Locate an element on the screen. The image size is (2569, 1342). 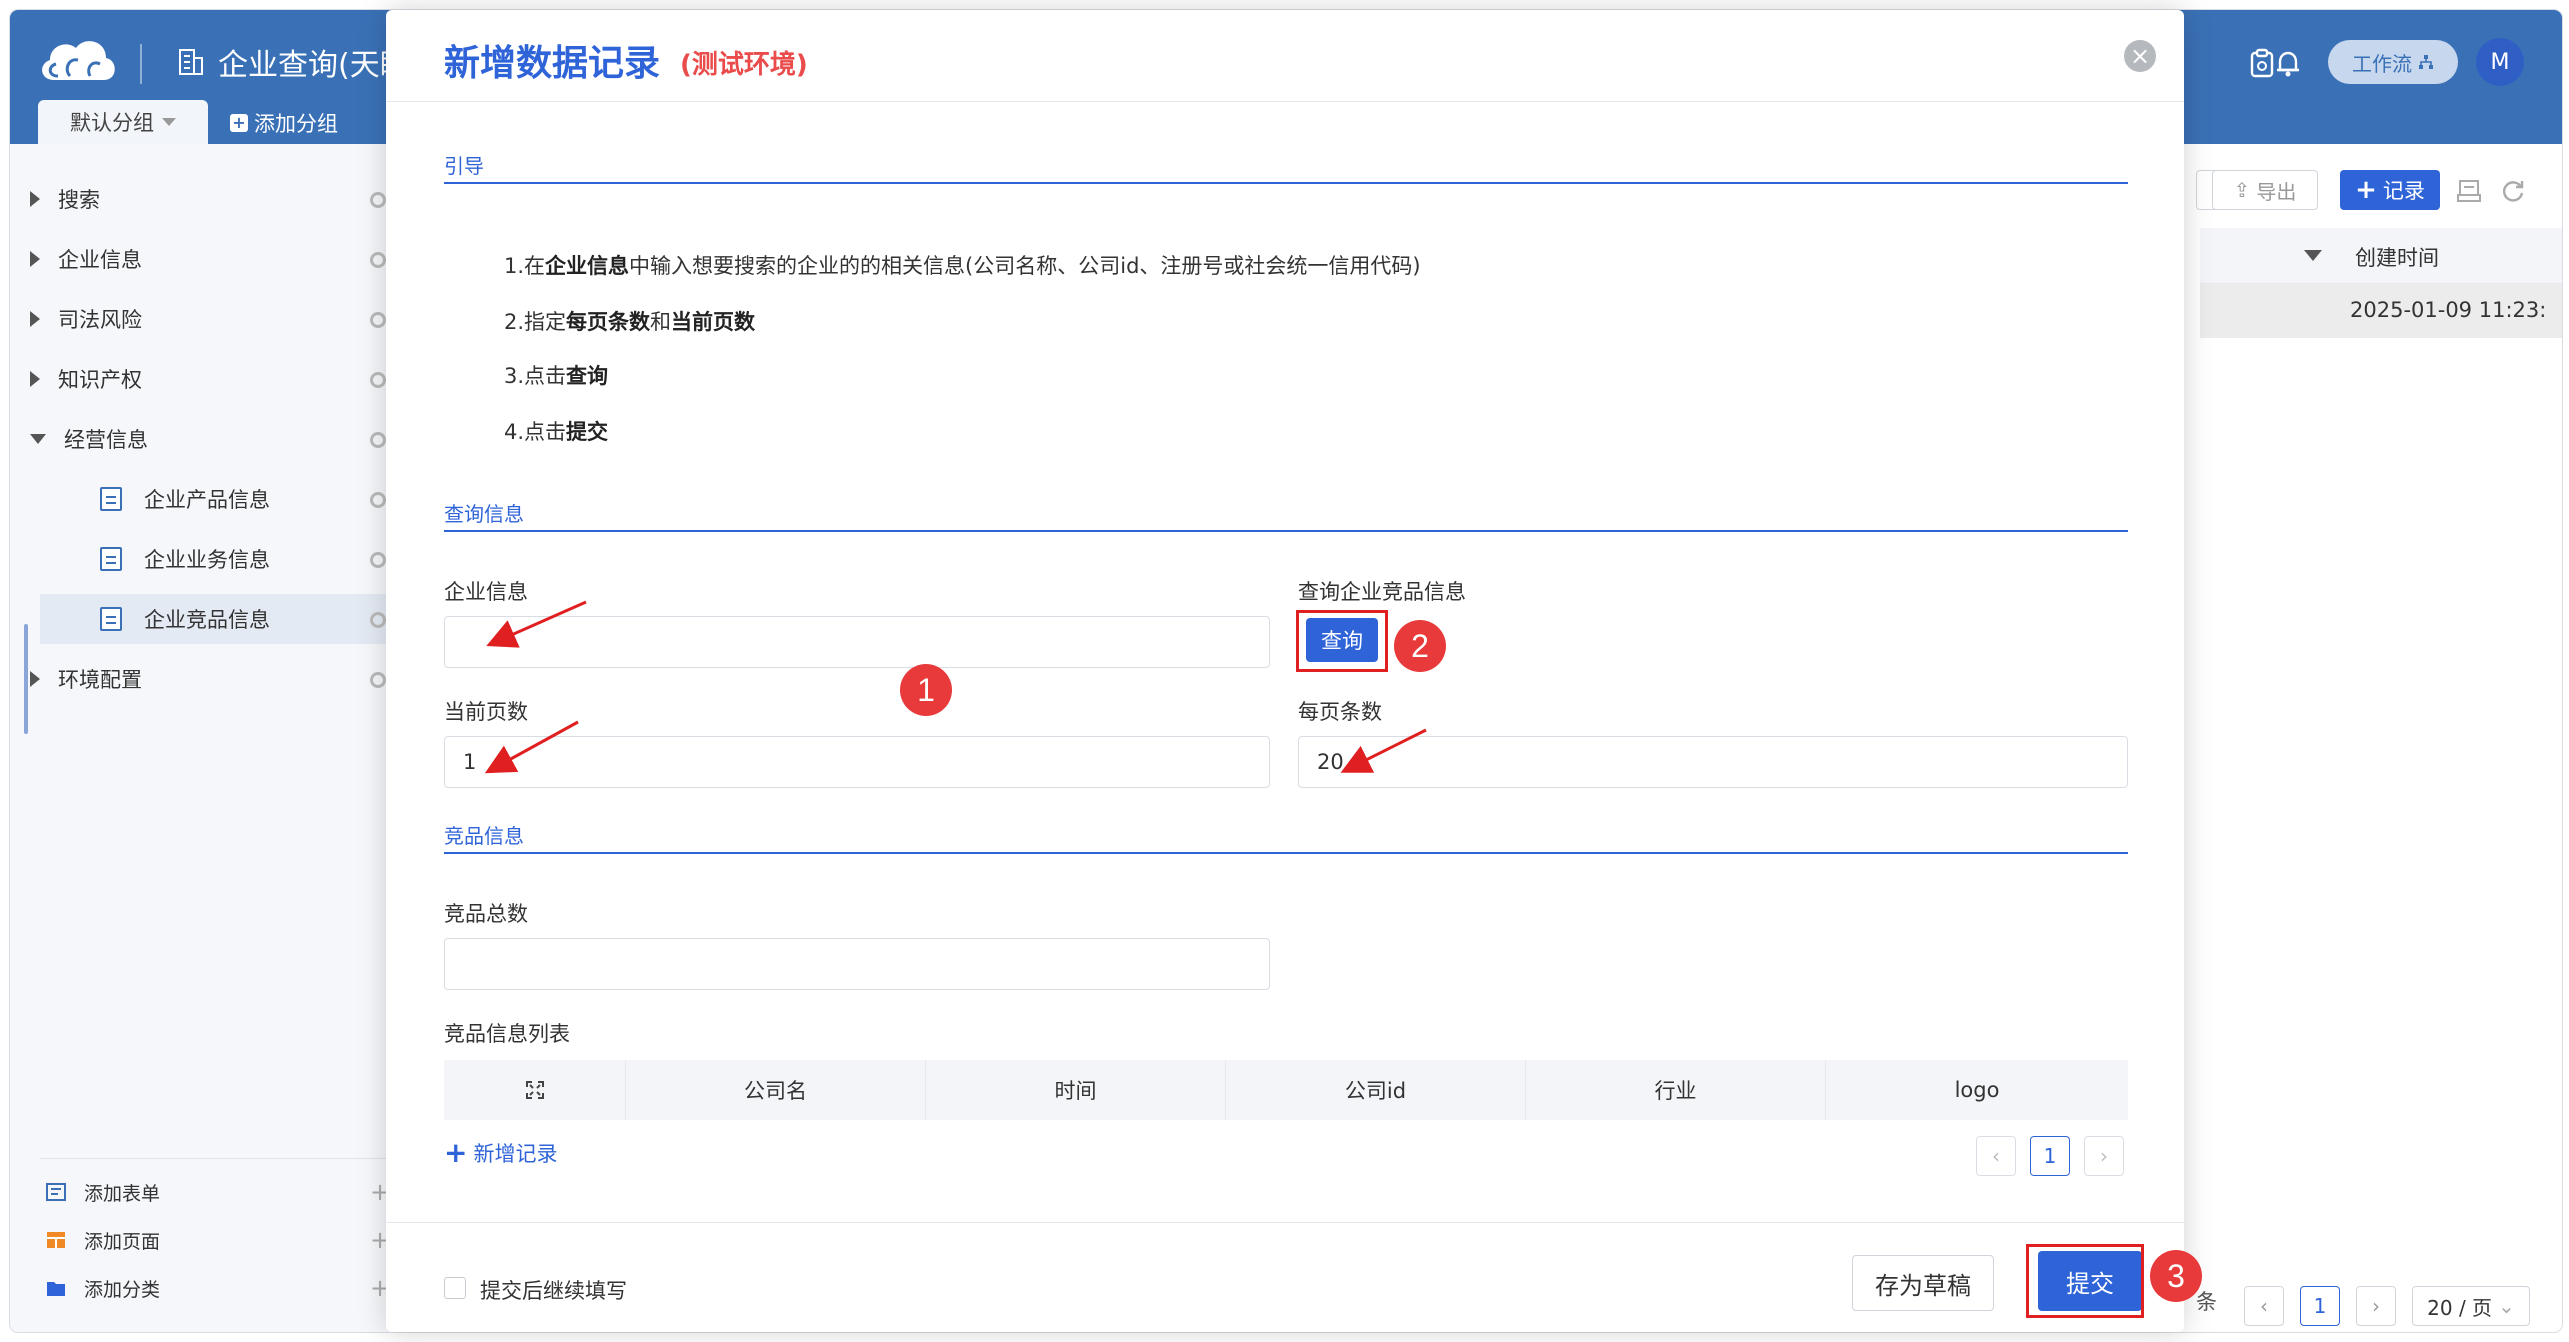
sidebar-item-env-config: 环境配置 is located at coordinates (210, 679).